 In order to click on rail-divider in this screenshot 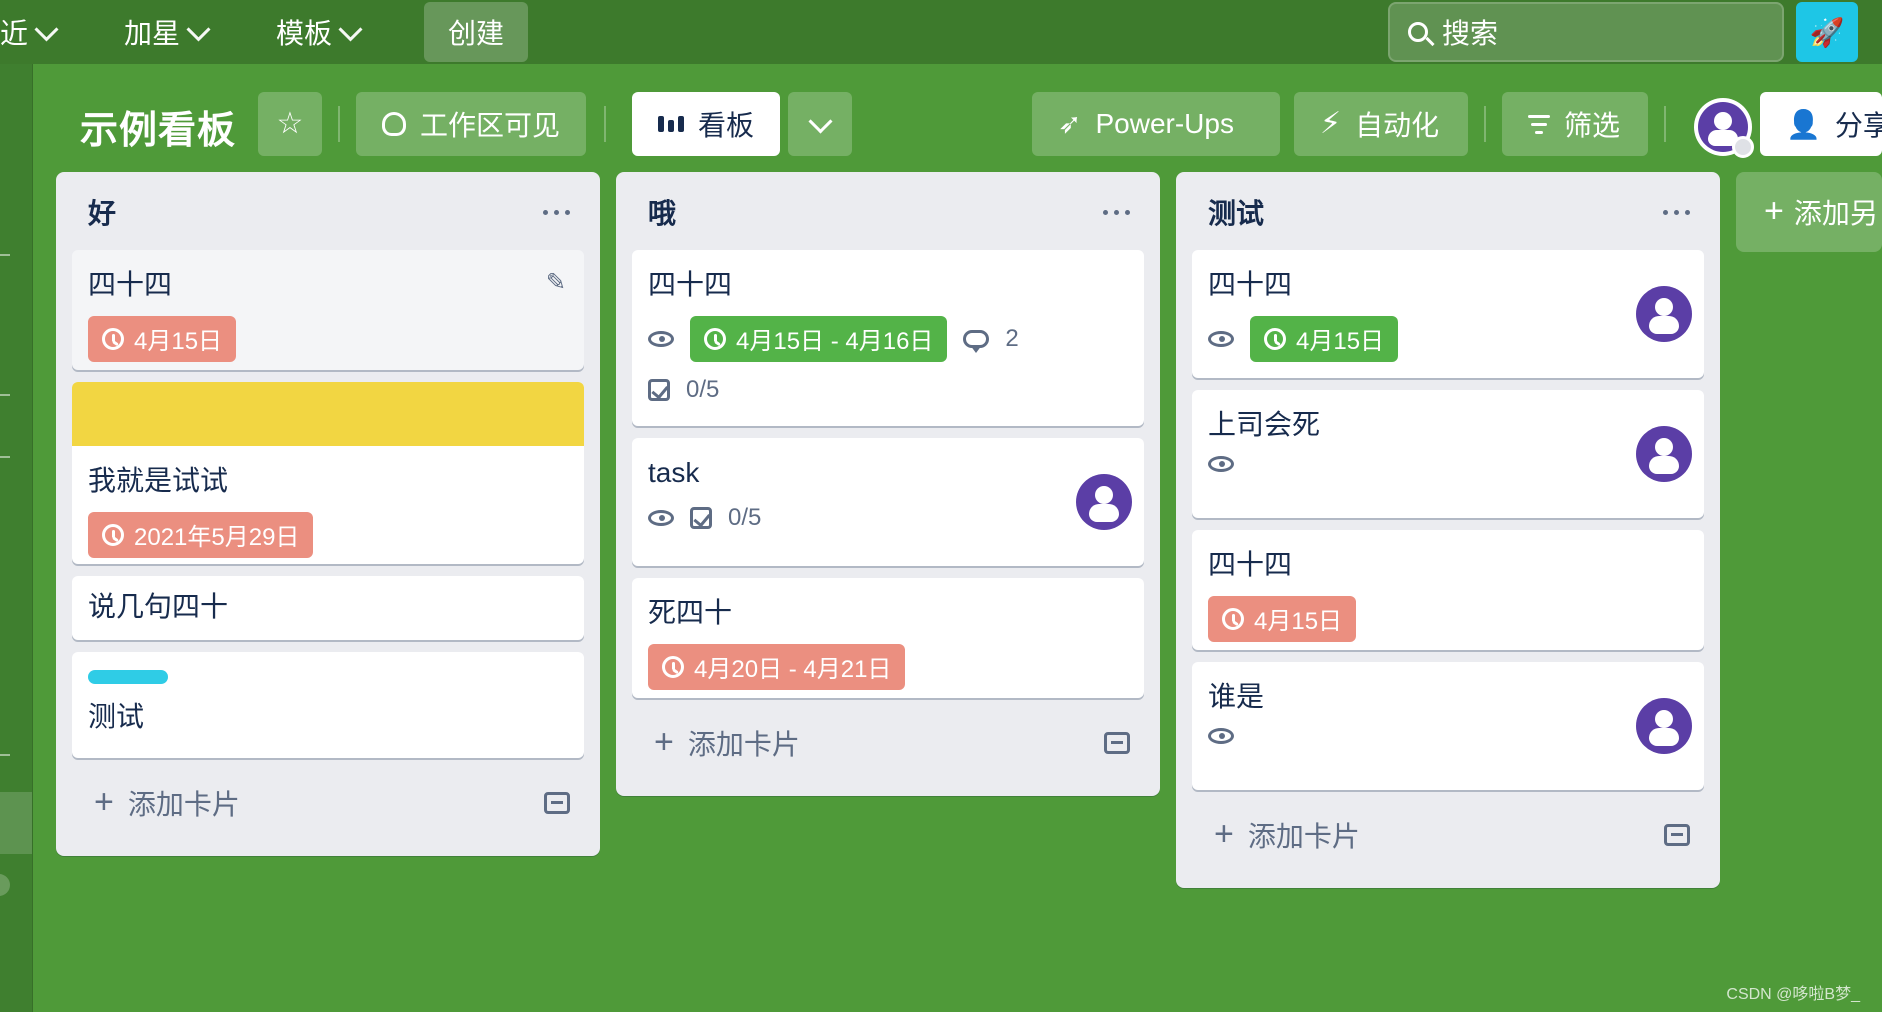, I will do `click(5, 395)`.